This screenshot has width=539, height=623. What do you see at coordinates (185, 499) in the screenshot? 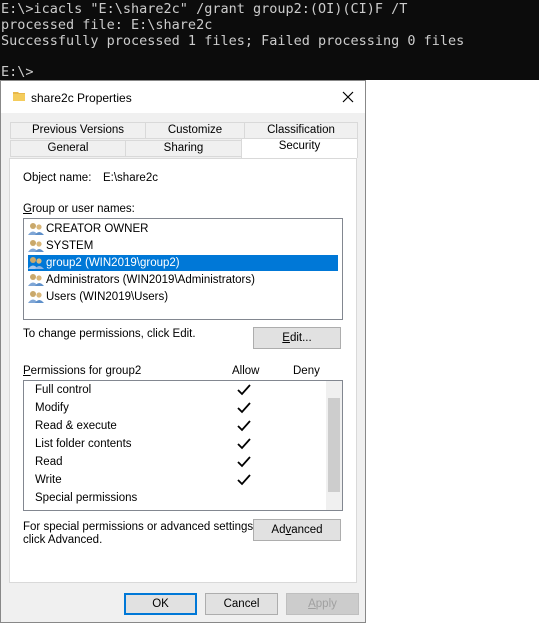
I see `permission-row-special-permissions: Special permissions` at bounding box center [185, 499].